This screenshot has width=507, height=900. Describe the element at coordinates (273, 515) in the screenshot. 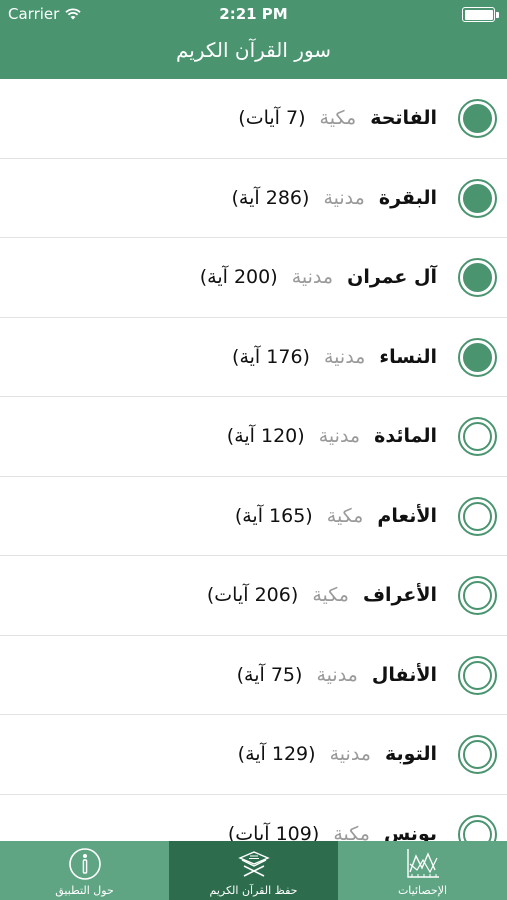

I see `sura-verse-count: (165 آية)` at that location.